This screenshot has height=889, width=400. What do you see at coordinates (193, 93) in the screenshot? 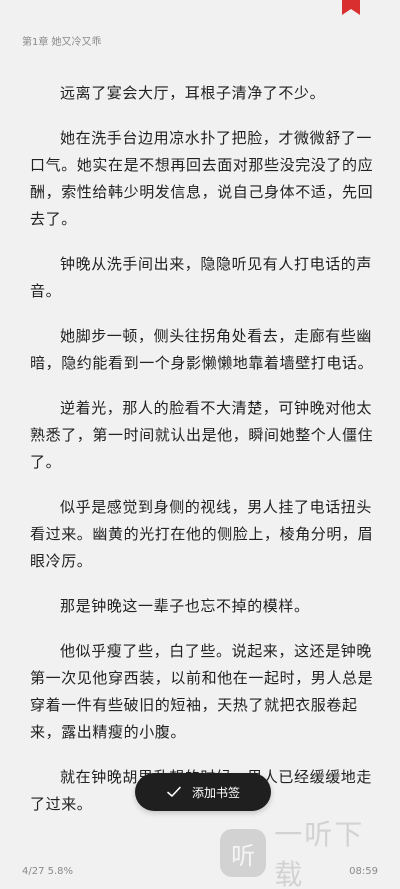
I see `paragraph: 远离了宴会大厅，耳根子清净了不少。` at bounding box center [193, 93].